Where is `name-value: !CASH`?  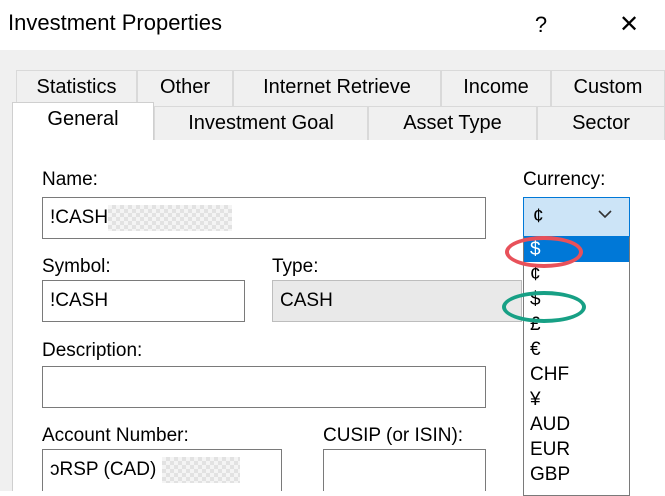 name-value: !CASH is located at coordinates (79, 217).